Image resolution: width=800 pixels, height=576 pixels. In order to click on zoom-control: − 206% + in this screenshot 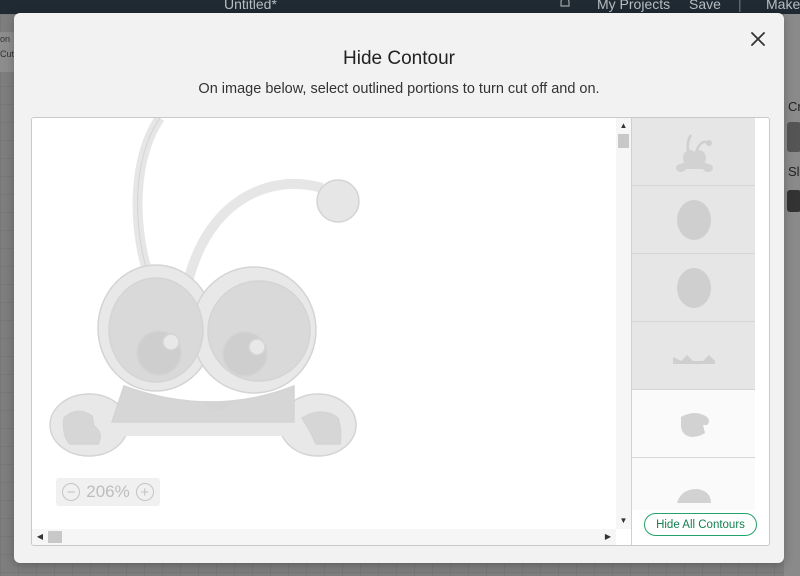, I will do `click(108, 492)`.